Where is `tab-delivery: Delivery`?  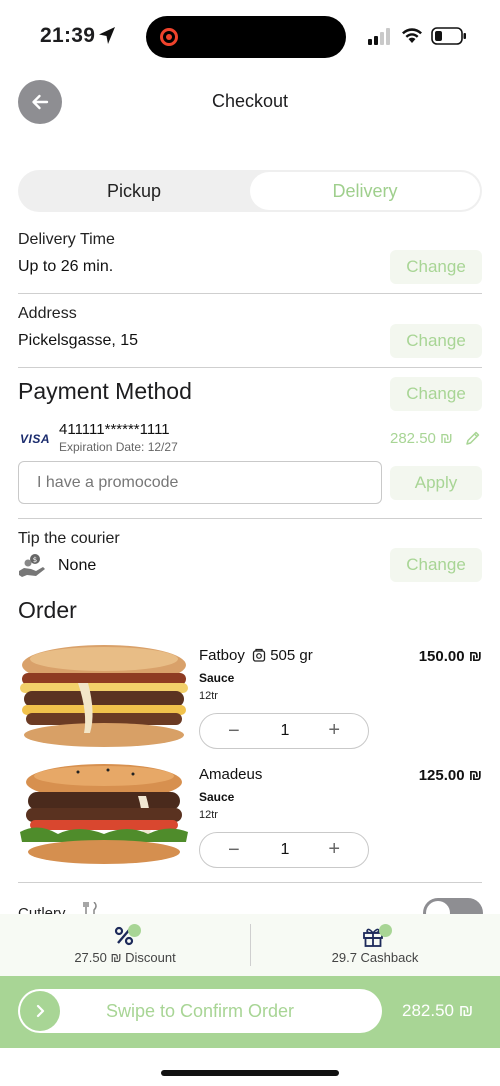 tab-delivery: Delivery is located at coordinates (365, 191).